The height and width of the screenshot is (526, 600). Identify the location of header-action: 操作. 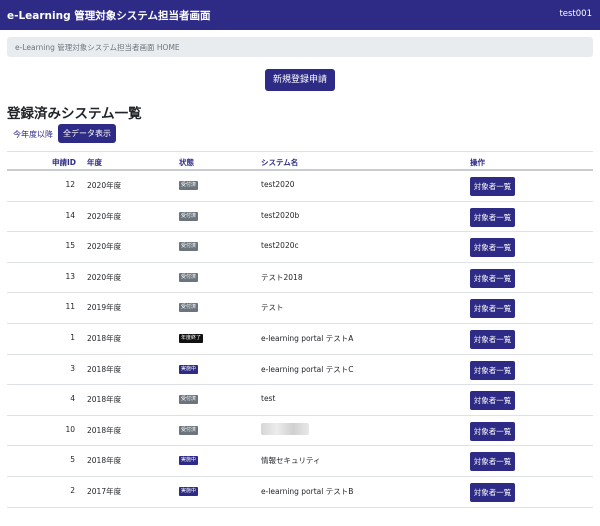
(477, 162).